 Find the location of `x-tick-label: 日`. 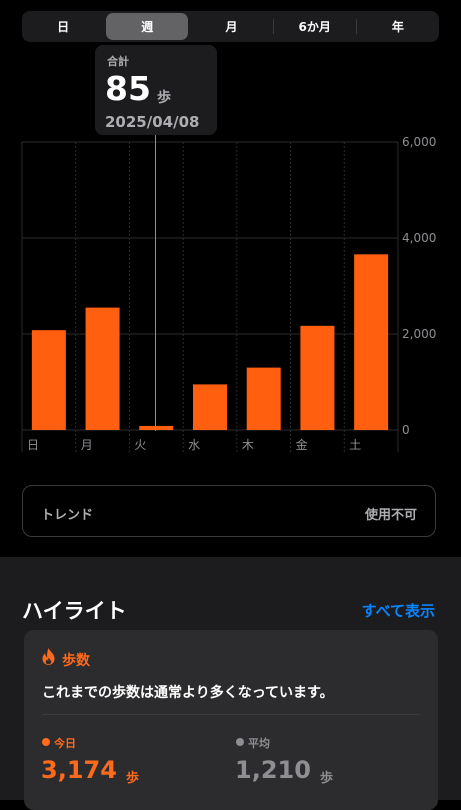

x-tick-label: 日 is located at coordinates (33, 445).